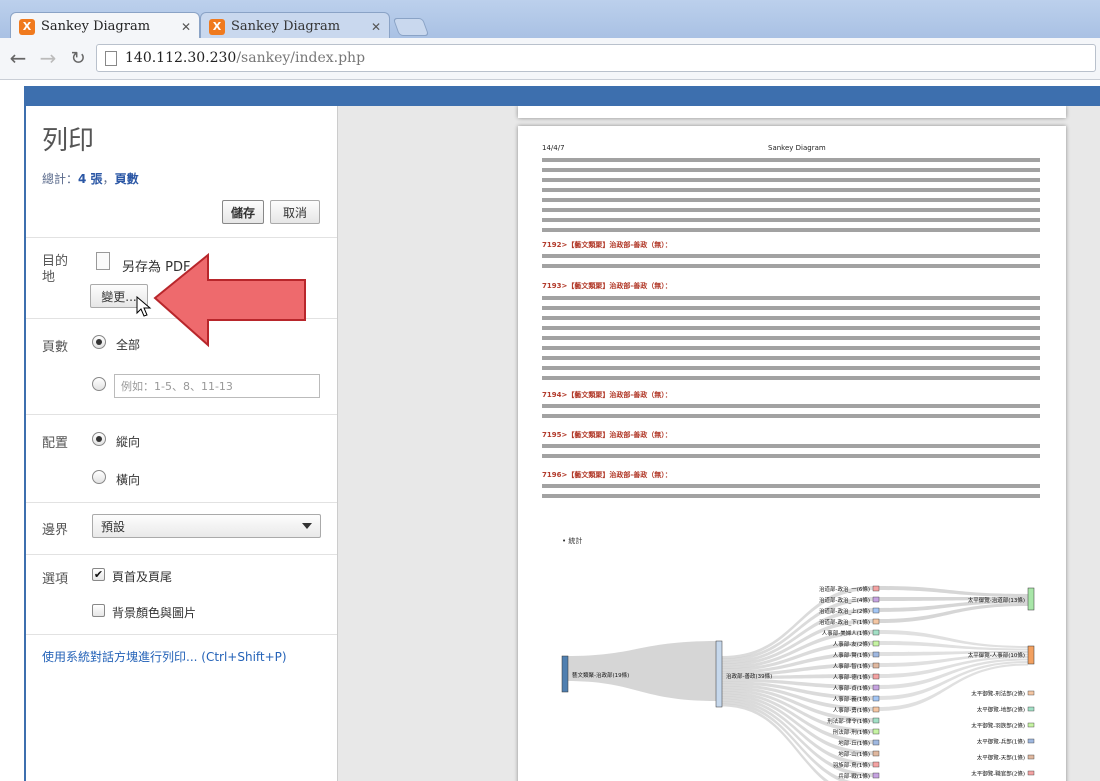  I want to click on sankey-node-label: 太平御覽-人事部(10條), so click(996, 655).